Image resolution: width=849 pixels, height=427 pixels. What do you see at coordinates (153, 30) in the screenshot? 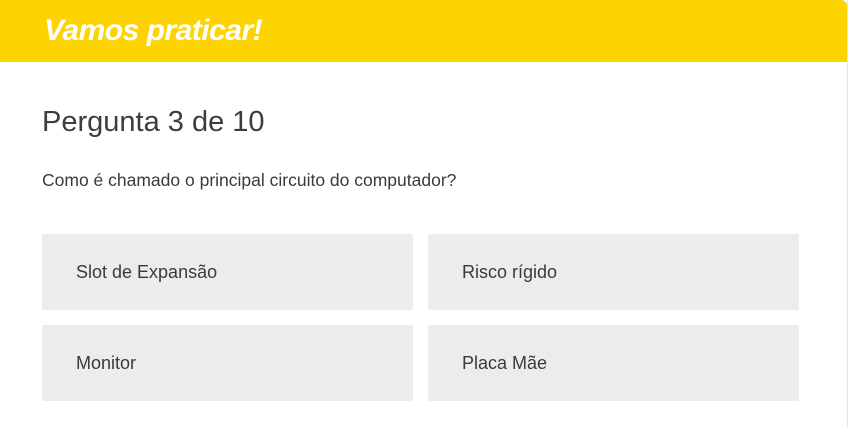
I see `banner-title: Vamos praticar!` at bounding box center [153, 30].